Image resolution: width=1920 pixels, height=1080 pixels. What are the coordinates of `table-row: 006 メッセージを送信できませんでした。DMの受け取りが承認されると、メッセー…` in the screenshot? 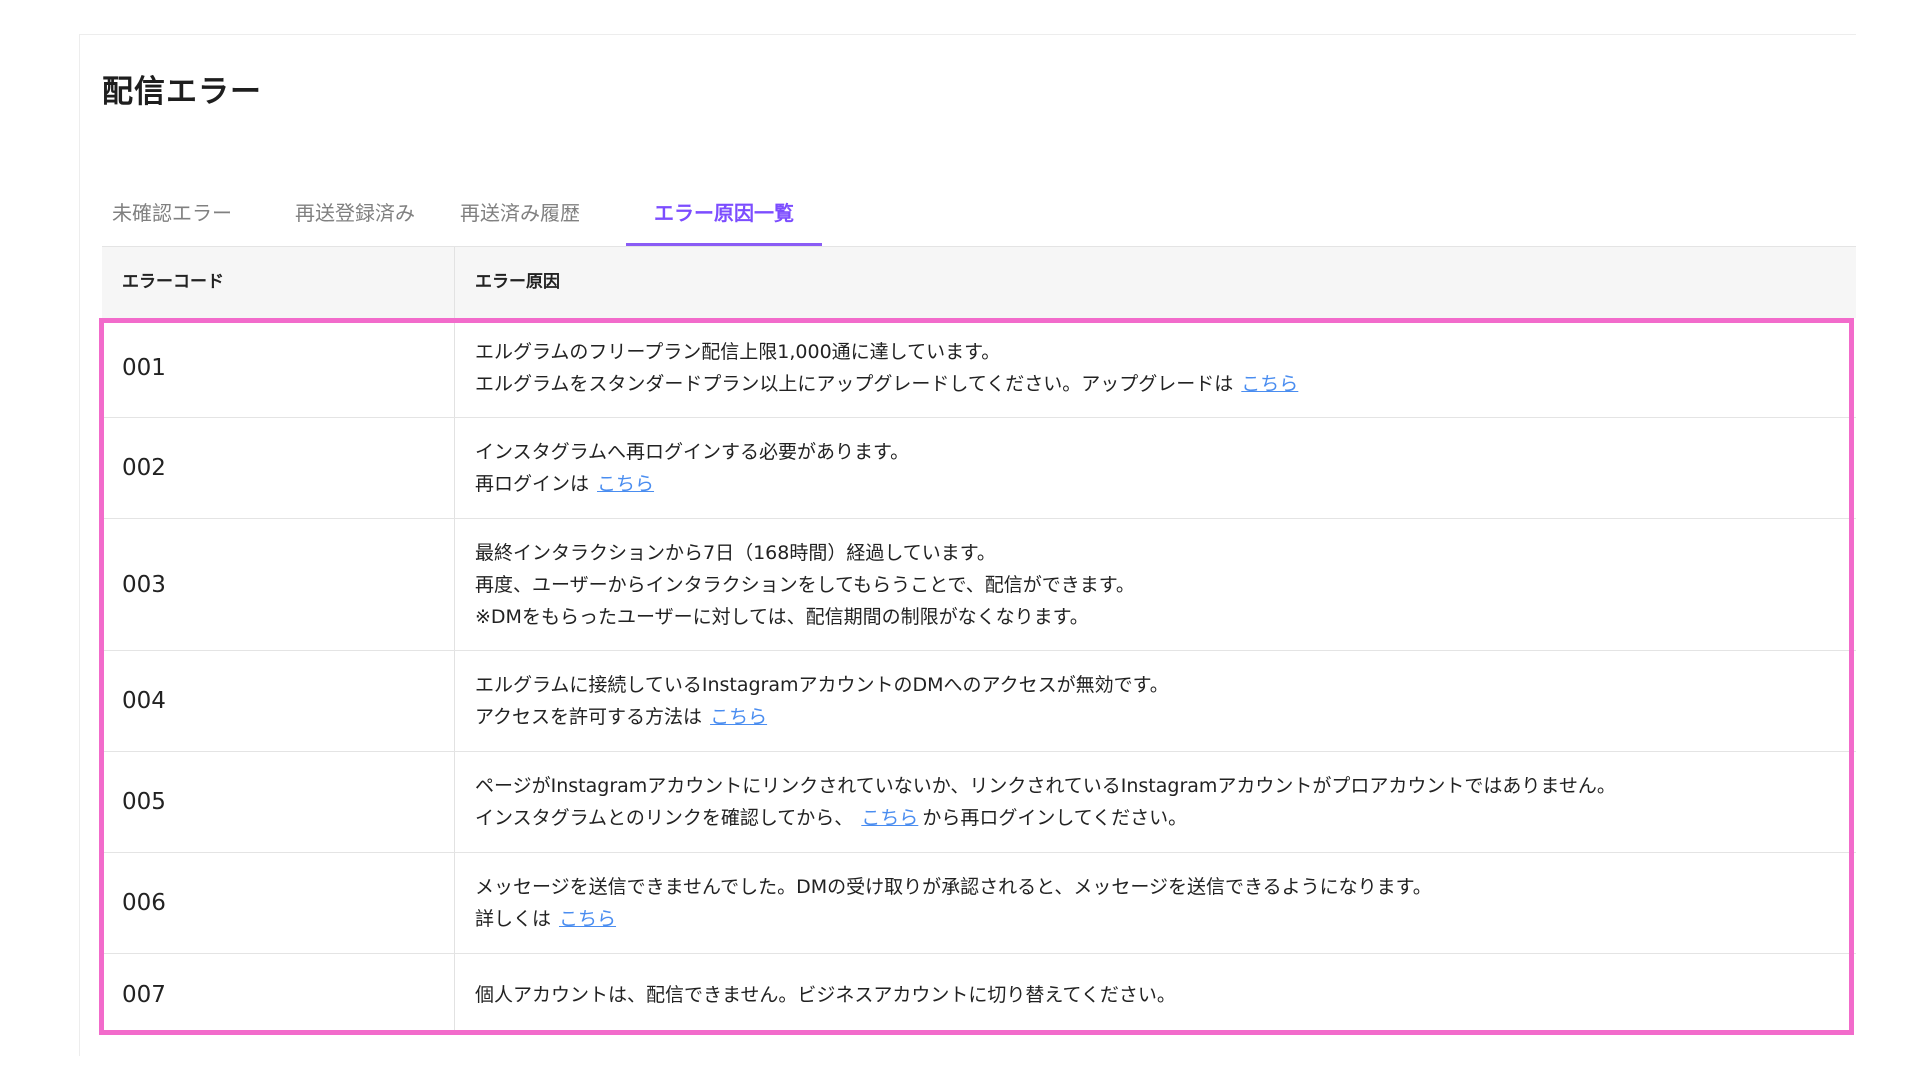 It's located at (979, 903).